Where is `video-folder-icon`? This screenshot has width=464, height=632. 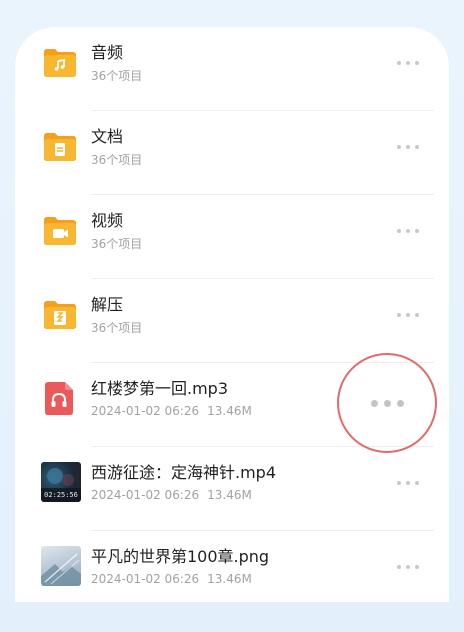 video-folder-icon is located at coordinates (60, 231).